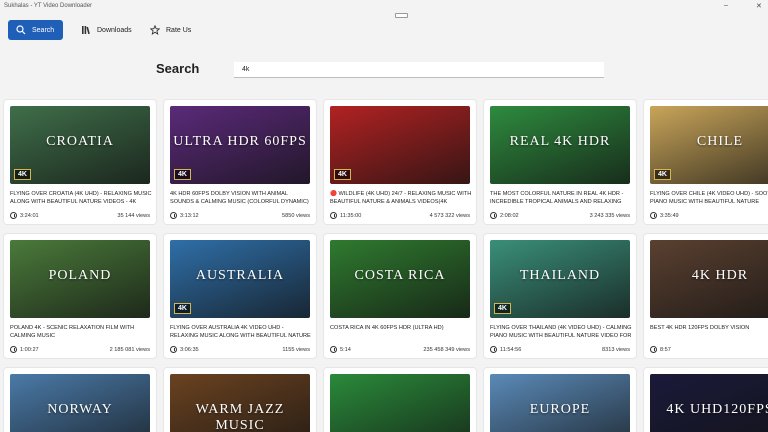 This screenshot has width=768, height=432. I want to click on duration-text: 3:35:49, so click(669, 215).